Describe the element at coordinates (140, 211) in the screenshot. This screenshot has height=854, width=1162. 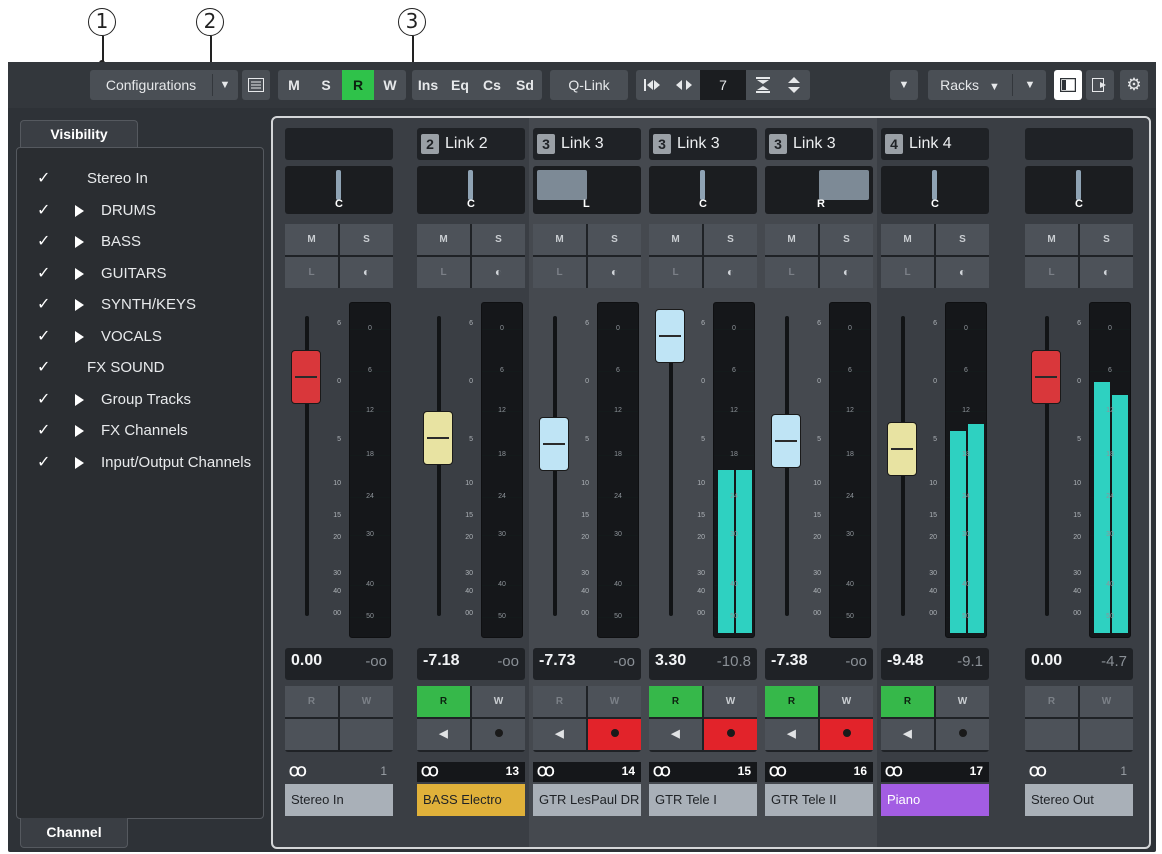
I see `visibility-item: ✓ DRUMS` at that location.